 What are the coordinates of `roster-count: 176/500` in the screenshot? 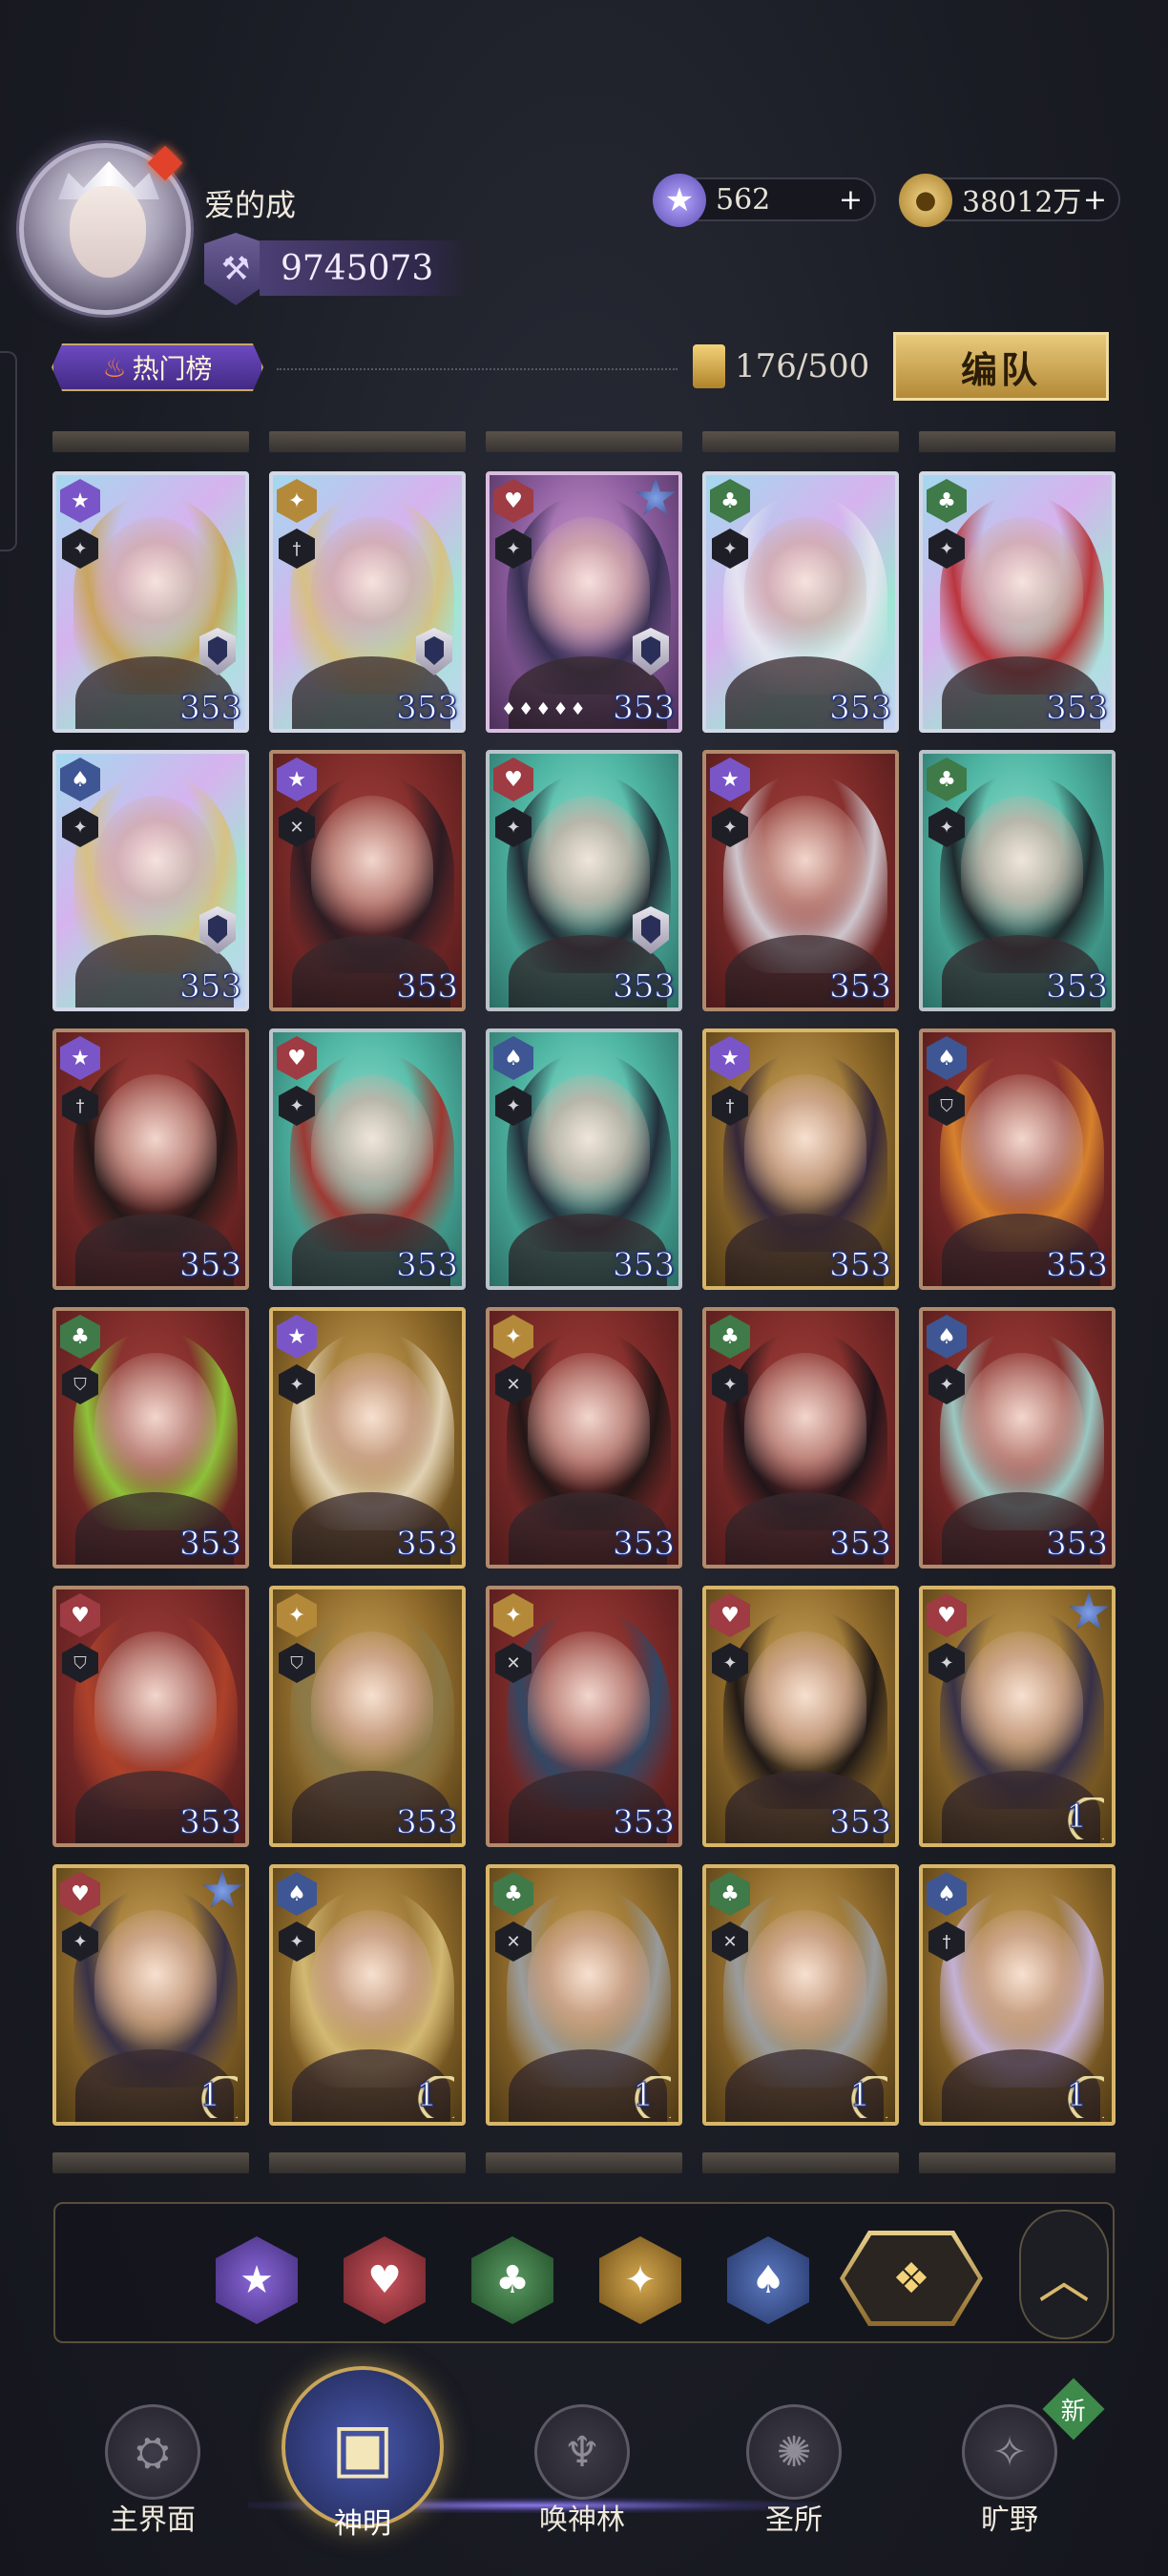 It's located at (781, 366).